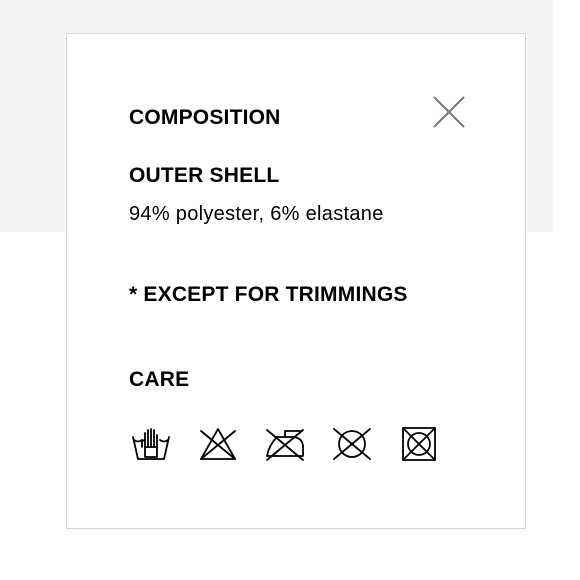  Describe the element at coordinates (419, 444) in the screenshot. I see `do-not-tumble-dry-icon` at that location.